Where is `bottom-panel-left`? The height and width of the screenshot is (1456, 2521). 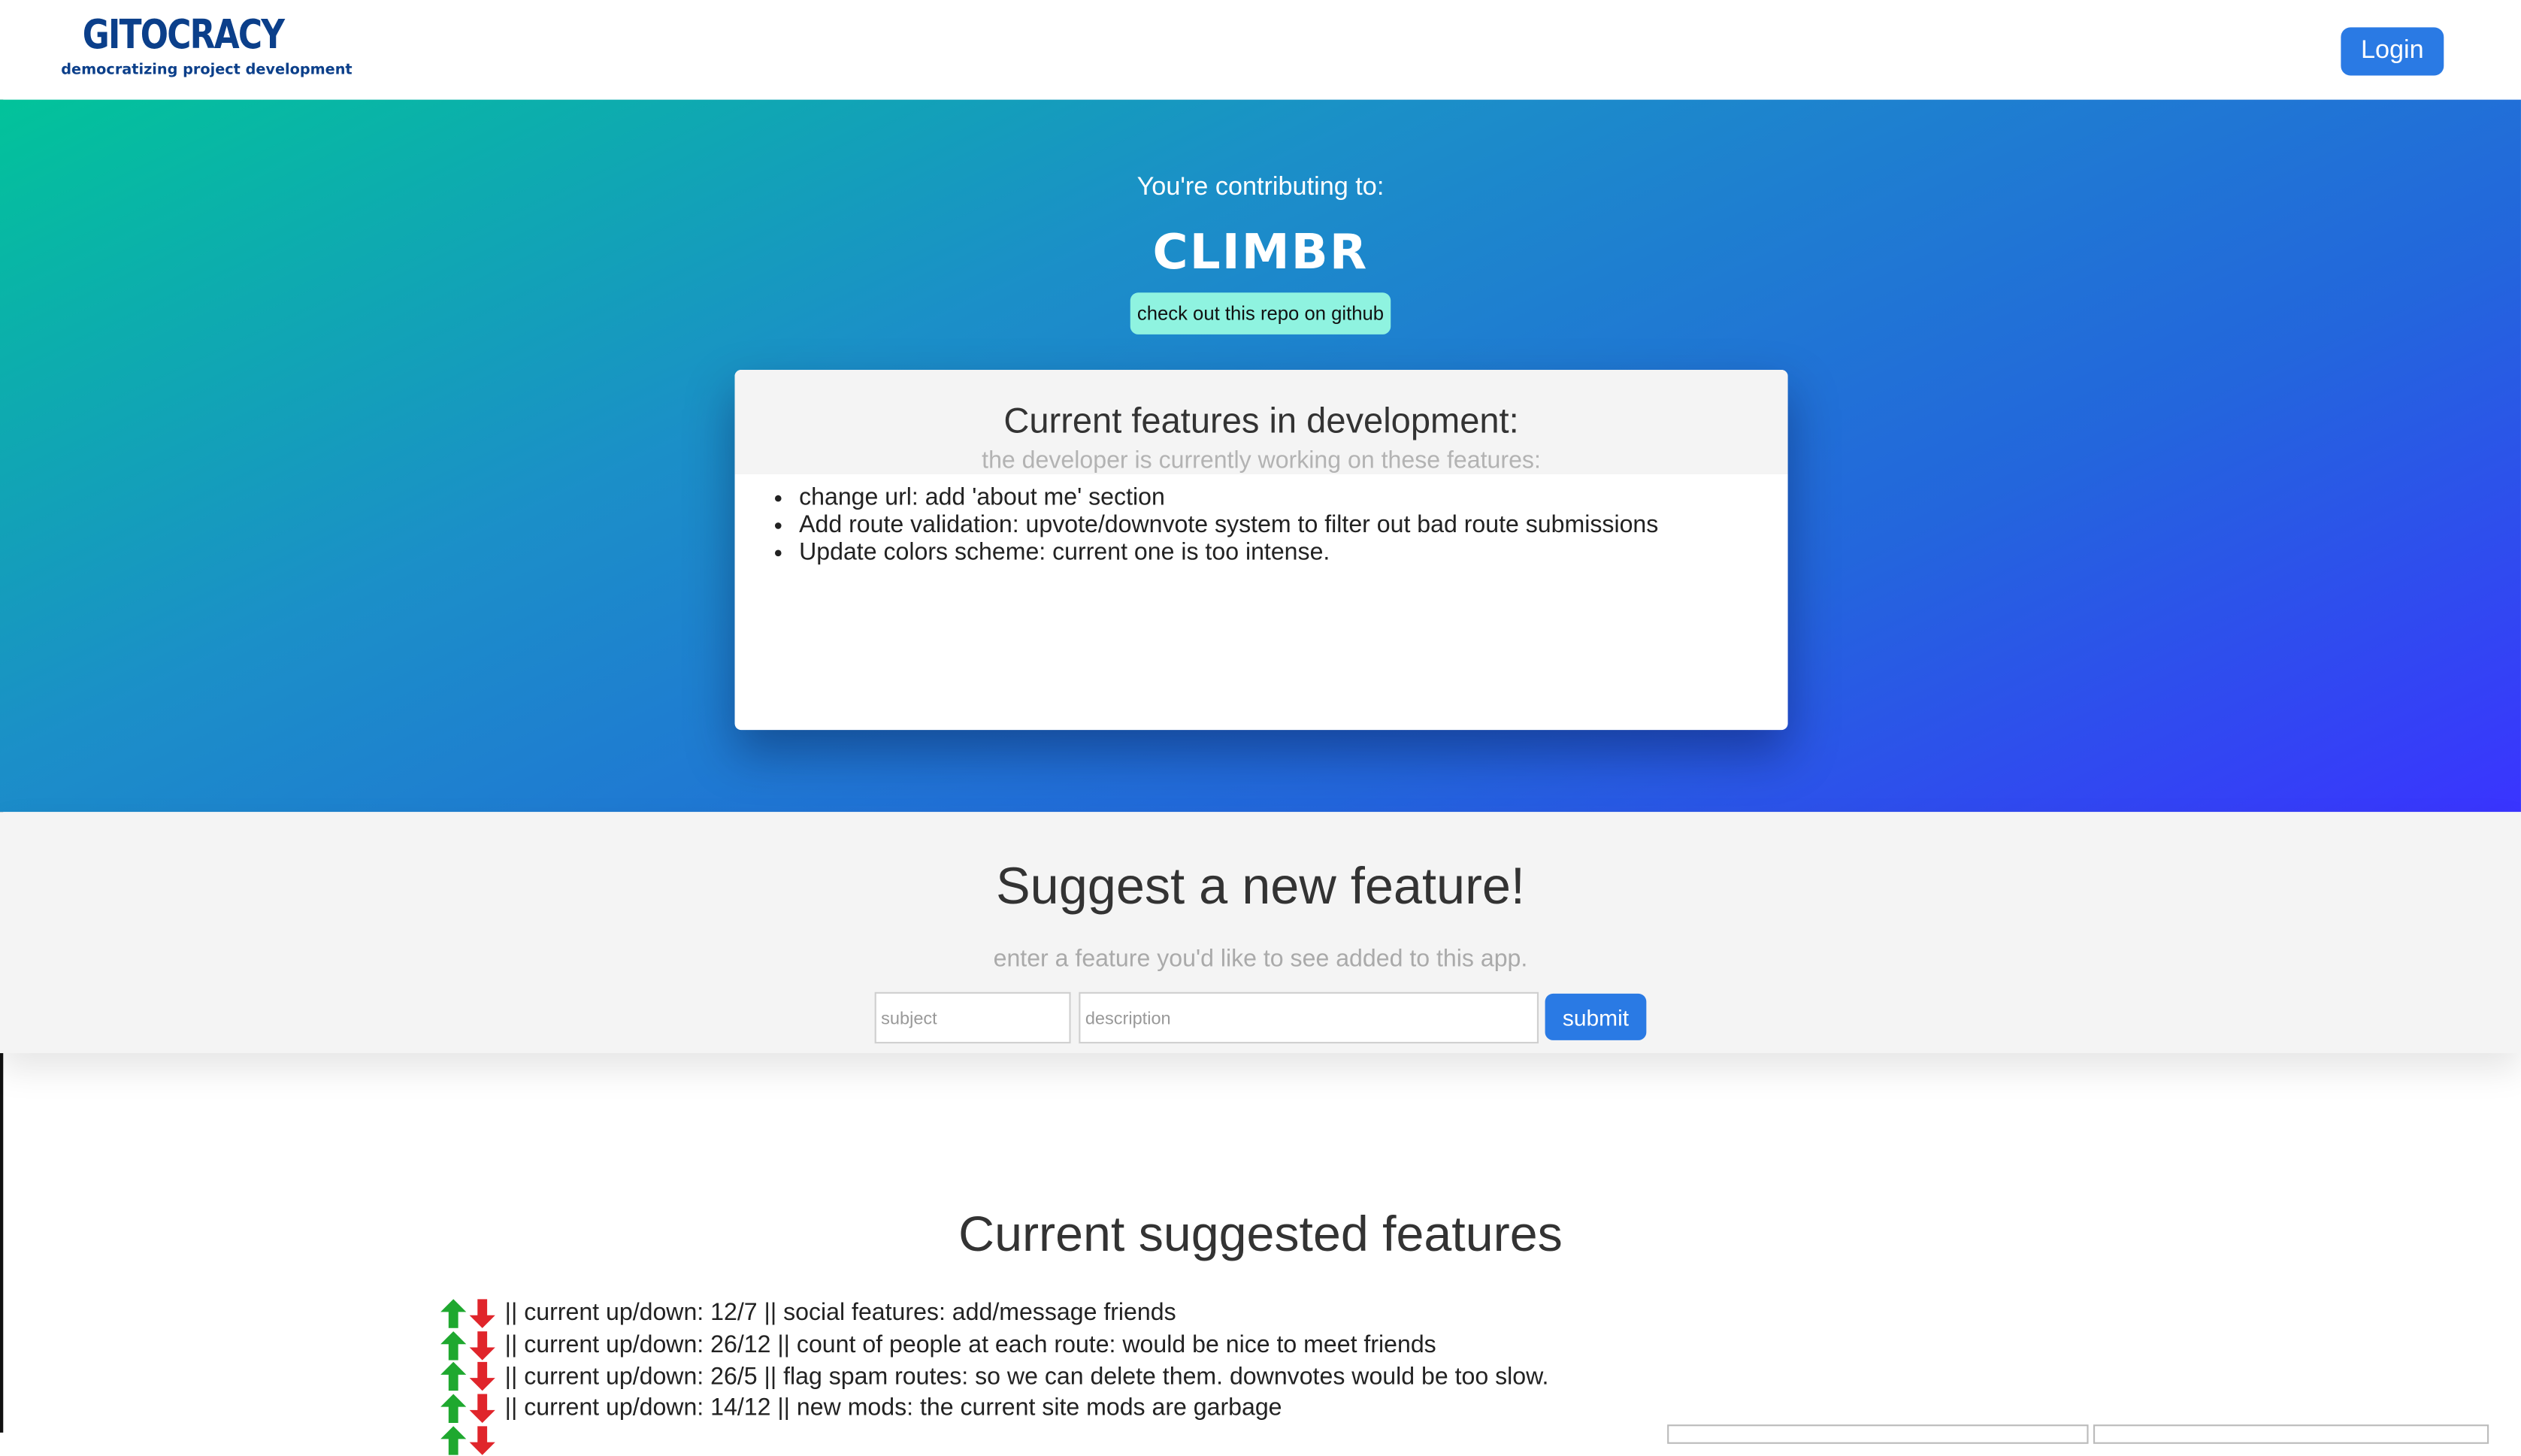
bottom-panel-left is located at coordinates (1878, 1434).